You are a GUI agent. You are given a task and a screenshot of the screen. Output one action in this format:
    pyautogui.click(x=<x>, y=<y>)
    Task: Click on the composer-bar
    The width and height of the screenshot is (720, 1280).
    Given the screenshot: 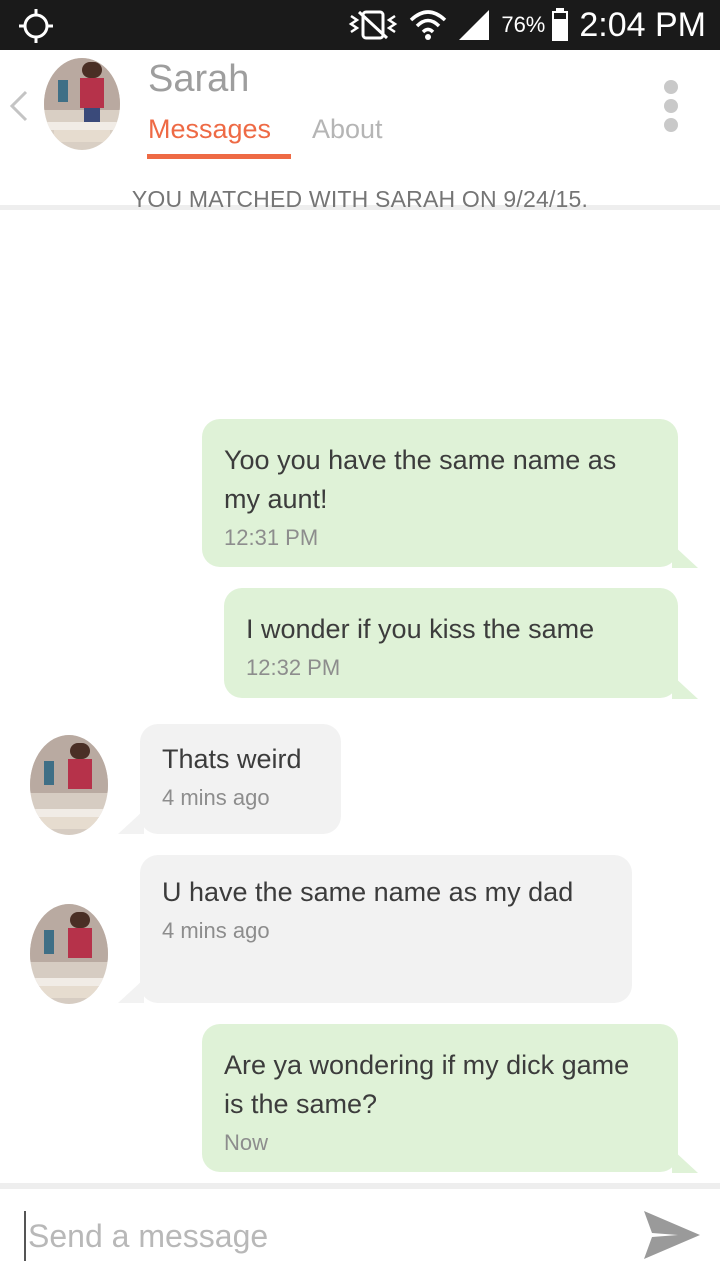 What is the action you would take?
    pyautogui.click(x=360, y=1234)
    